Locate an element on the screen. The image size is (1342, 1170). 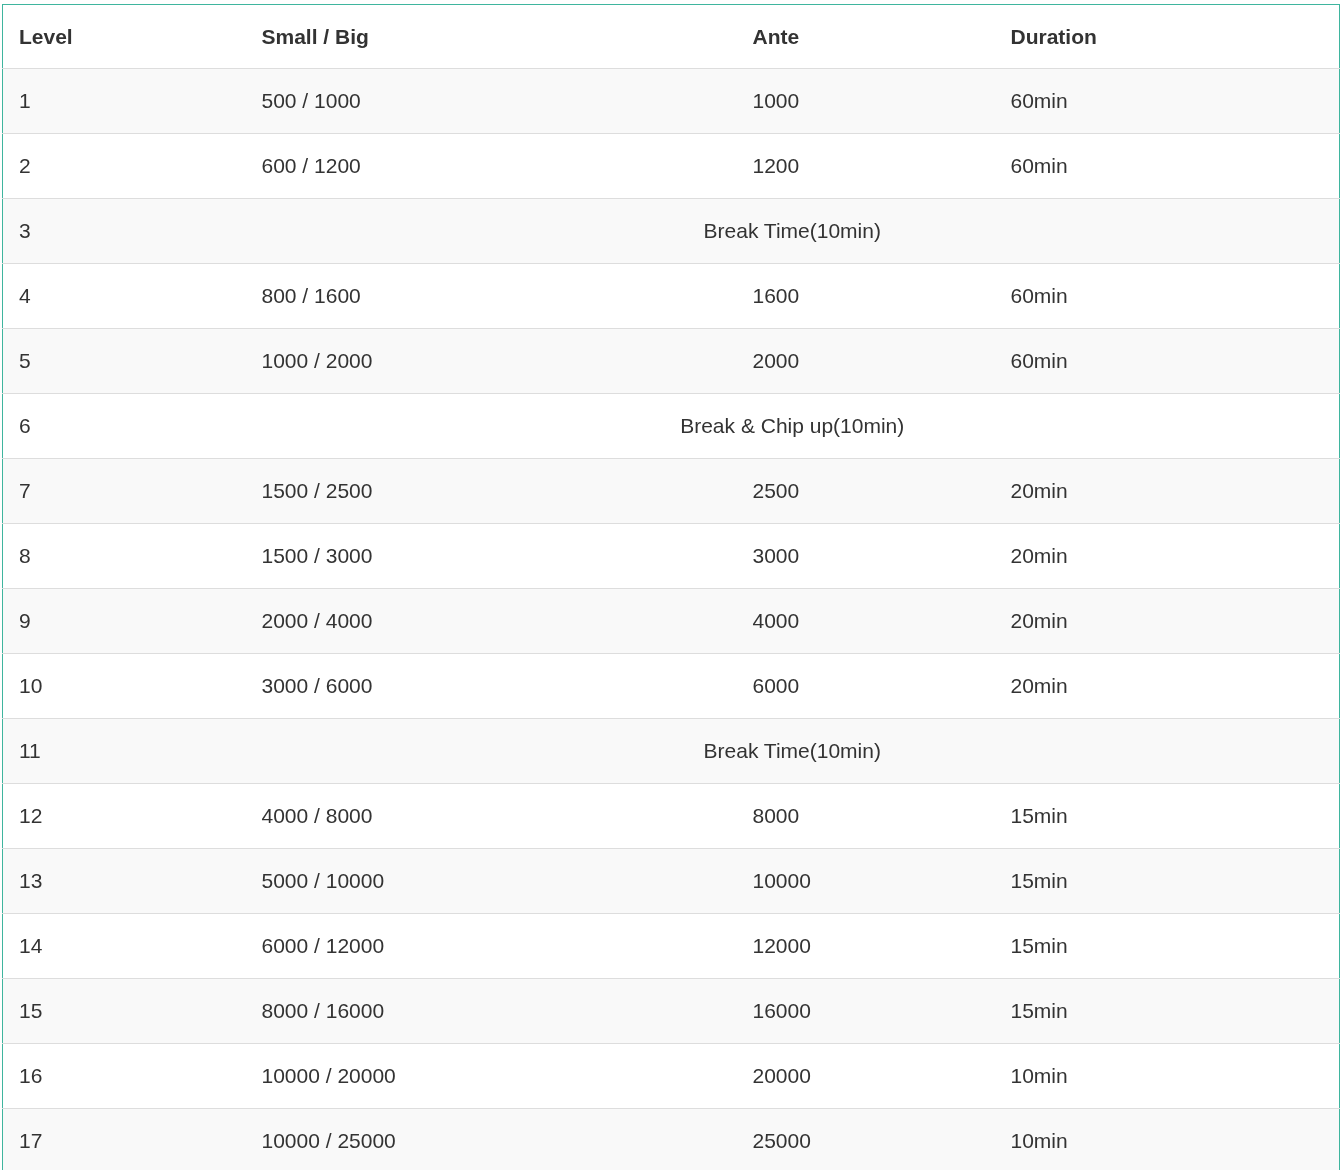
table-cell: 8000 / 16000 is located at coordinates (491, 1011).